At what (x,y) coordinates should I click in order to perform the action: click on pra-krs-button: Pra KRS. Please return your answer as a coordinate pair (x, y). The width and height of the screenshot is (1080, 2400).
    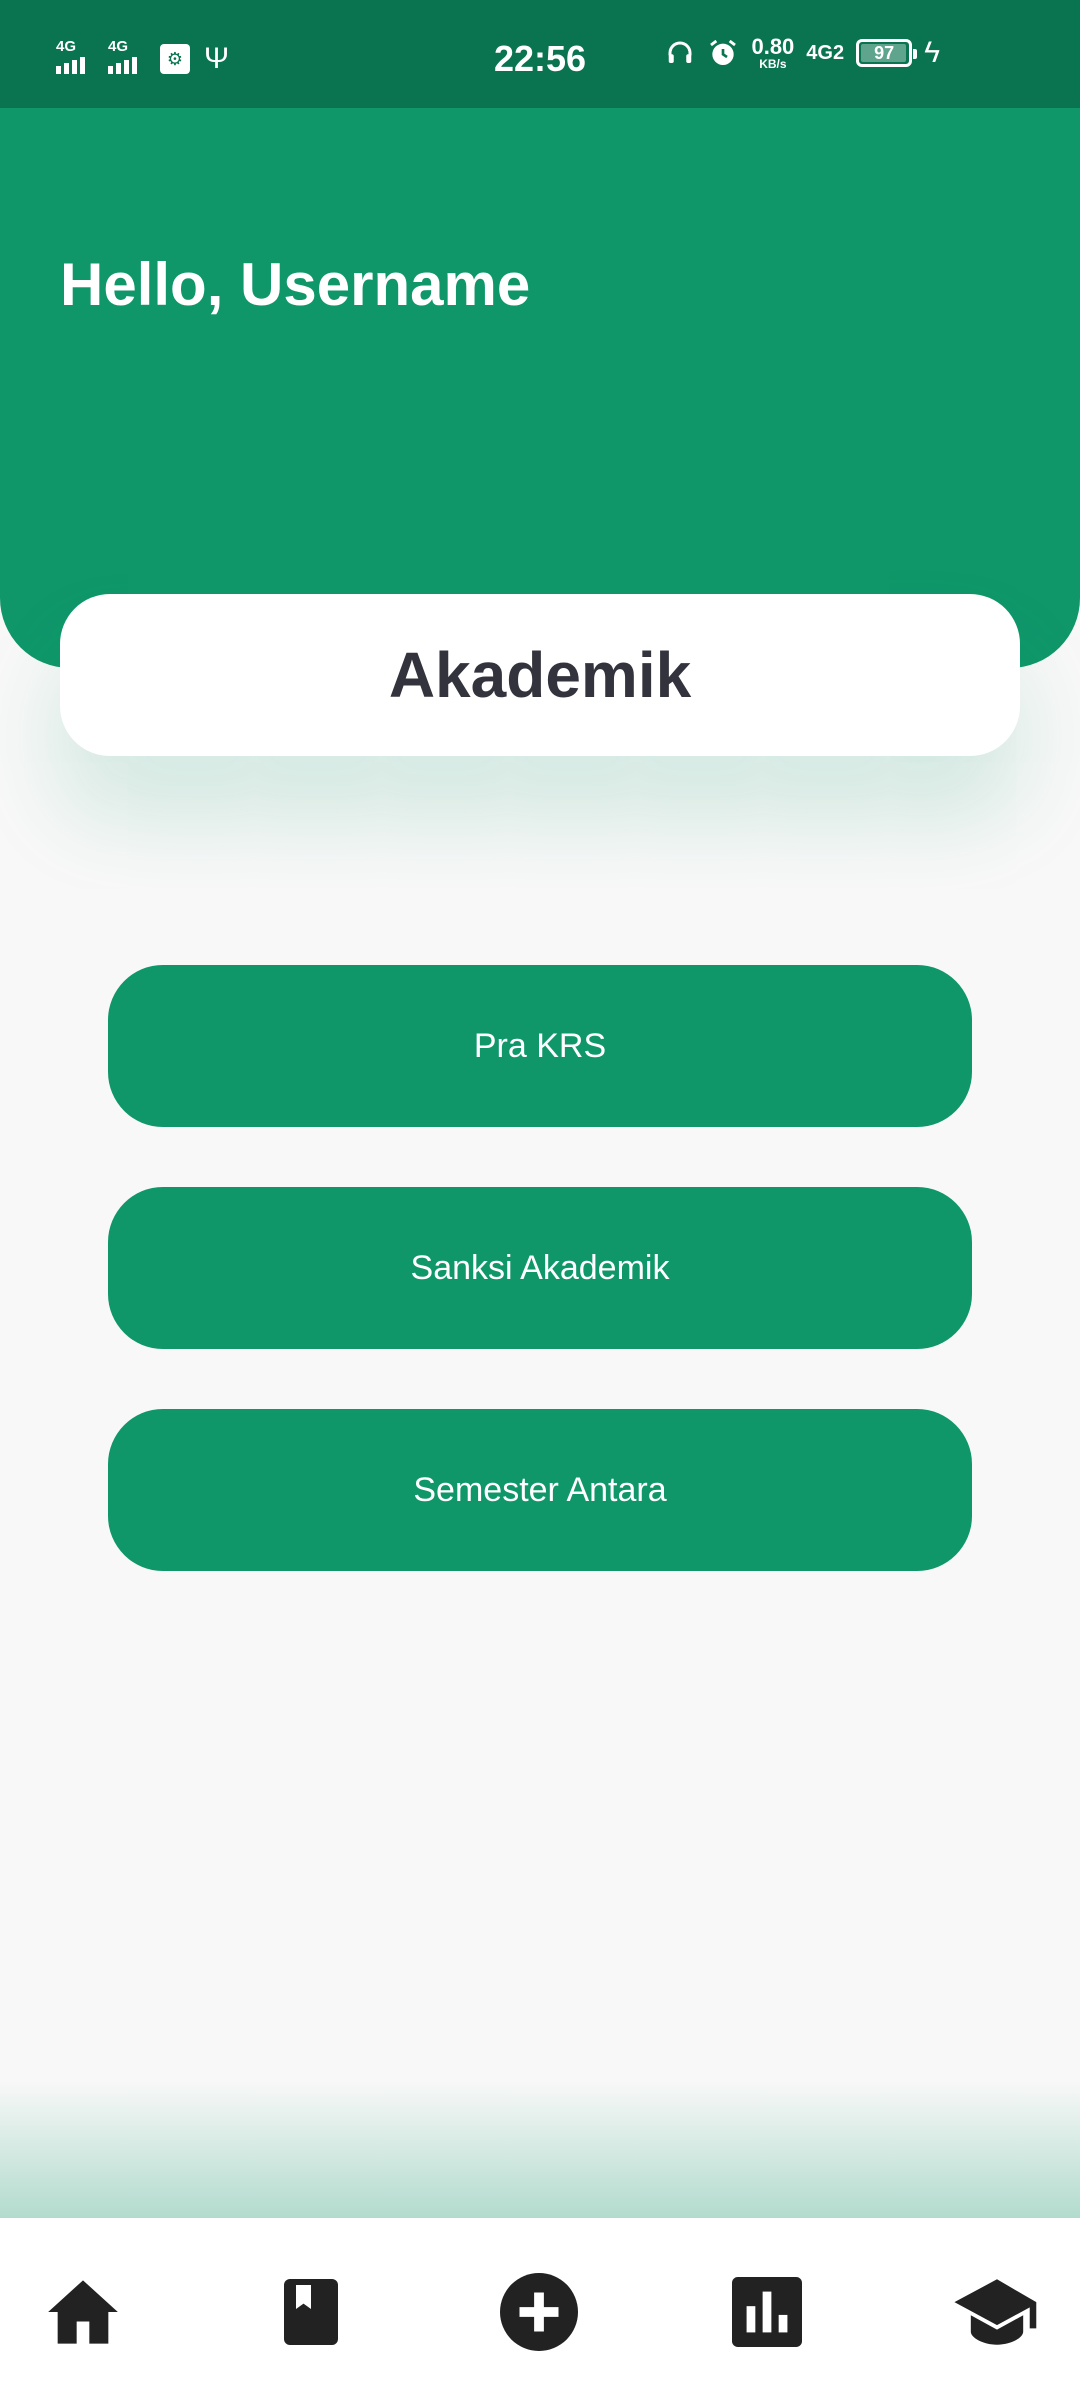
    Looking at the image, I should click on (540, 1046).